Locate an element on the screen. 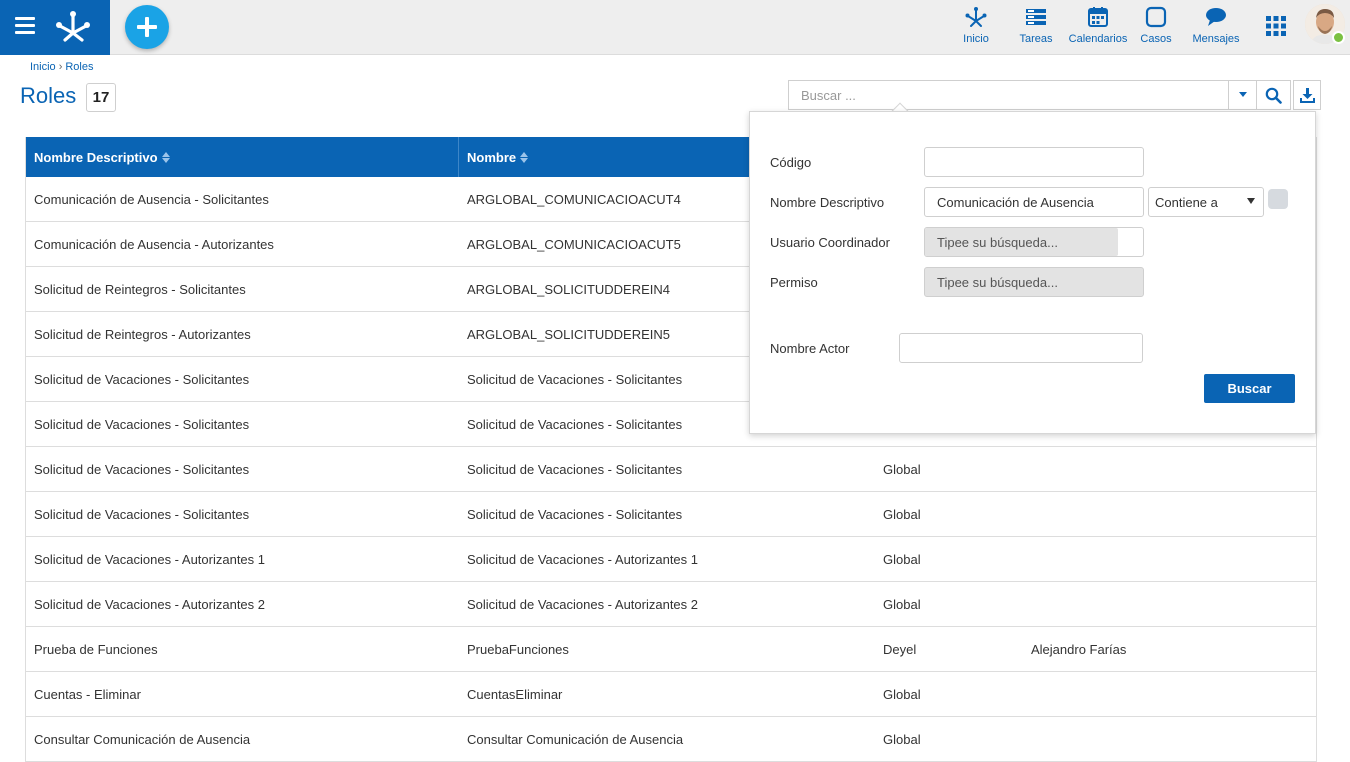 This screenshot has height=762, width=1350. breadcrumb: Inicio › Roles is located at coordinates (61, 67).